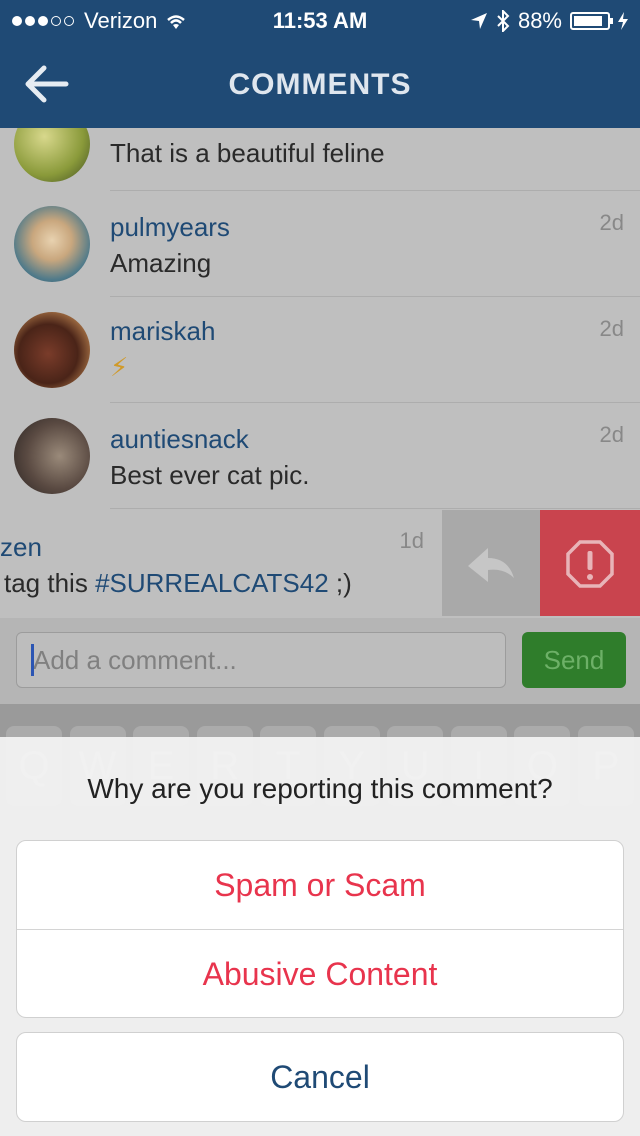 The height and width of the screenshot is (1136, 640). Describe the element at coordinates (340, 583) in the screenshot. I see `comment-text-part: ;)` at that location.